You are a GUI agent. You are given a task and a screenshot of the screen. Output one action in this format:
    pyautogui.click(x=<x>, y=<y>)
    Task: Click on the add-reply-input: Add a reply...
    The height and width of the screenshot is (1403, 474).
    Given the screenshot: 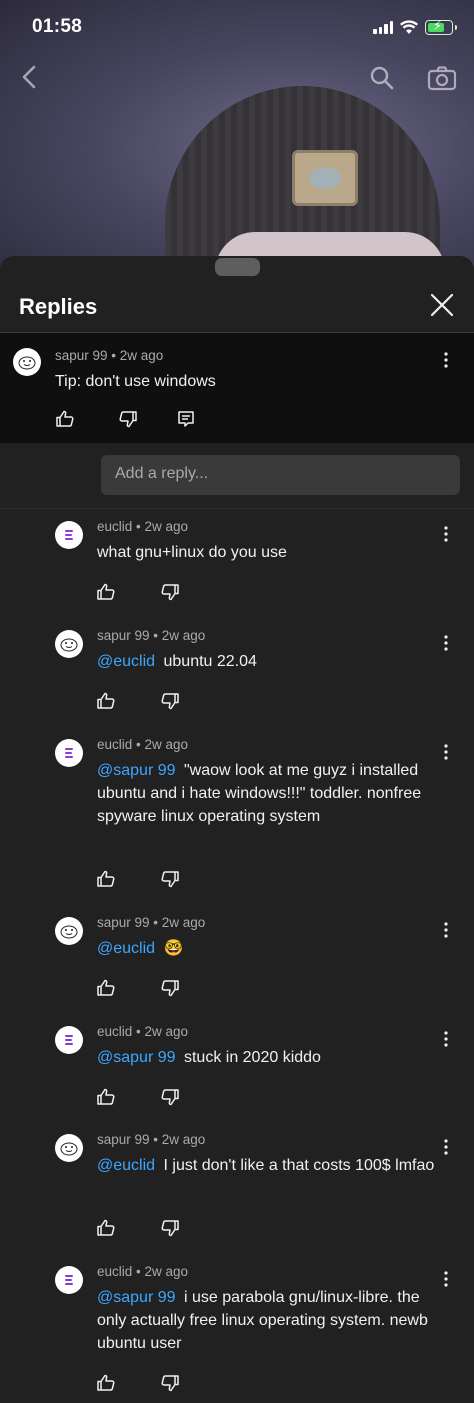 What is the action you would take?
    pyautogui.click(x=280, y=475)
    